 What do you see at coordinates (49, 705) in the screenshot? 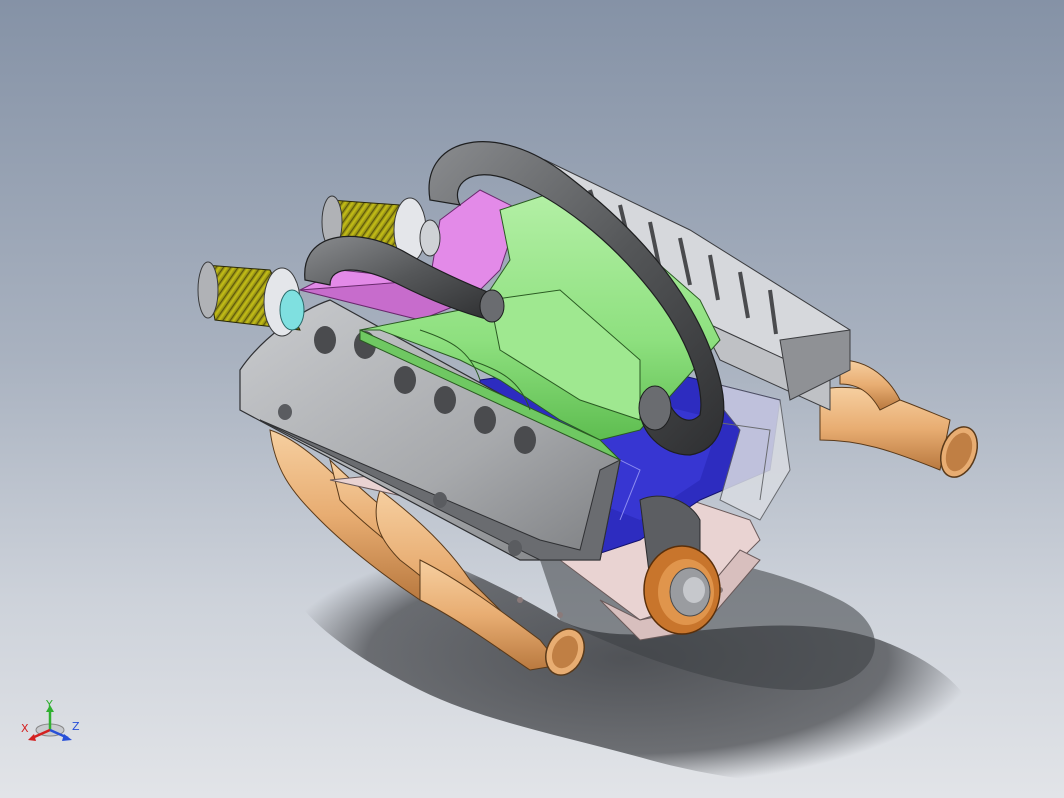
I see `y-axis-label: Y` at bounding box center [49, 705].